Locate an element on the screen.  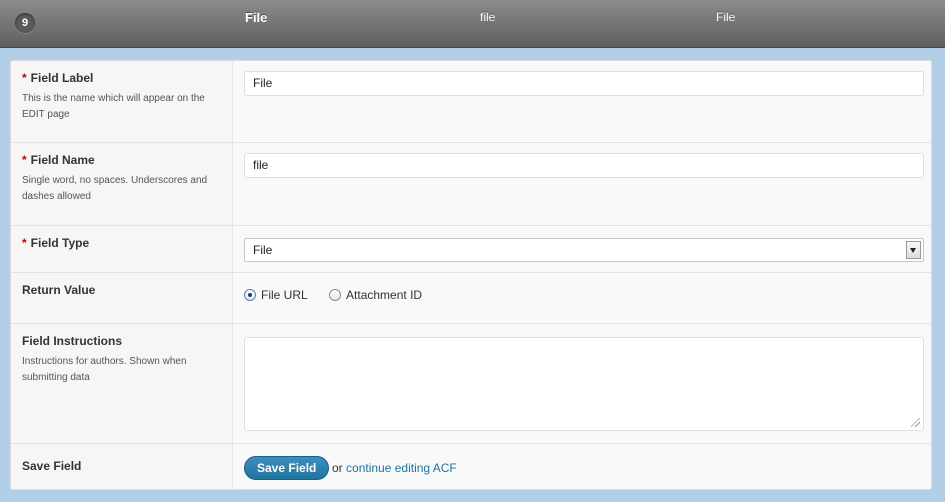
return-value-file-url-option: File URL is located at coordinates (276, 295).